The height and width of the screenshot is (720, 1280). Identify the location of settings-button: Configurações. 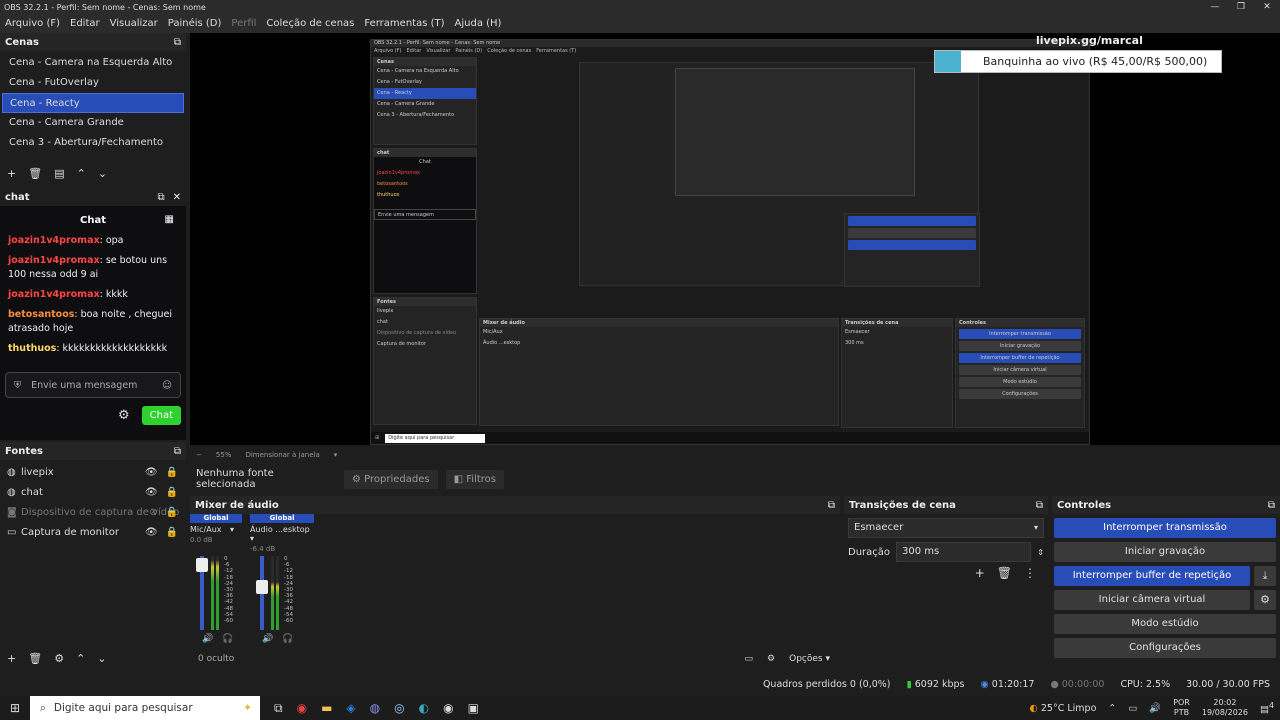
(1165, 648).